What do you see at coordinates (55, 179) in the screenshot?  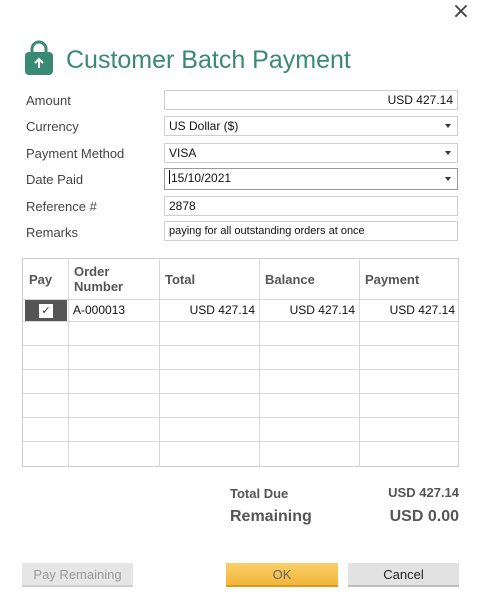 I see `date-paid-label: Date Paid` at bounding box center [55, 179].